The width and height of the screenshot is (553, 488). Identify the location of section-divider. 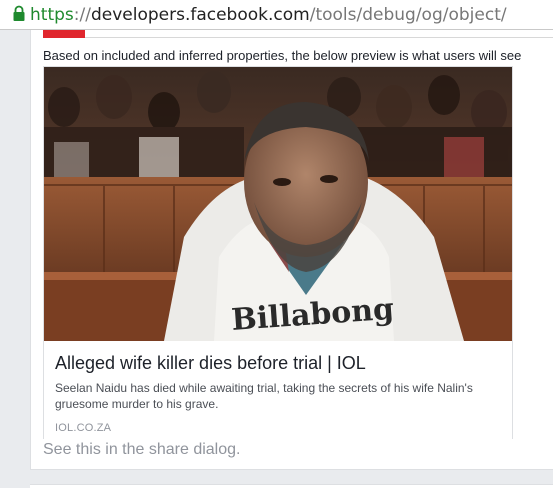
(298, 37).